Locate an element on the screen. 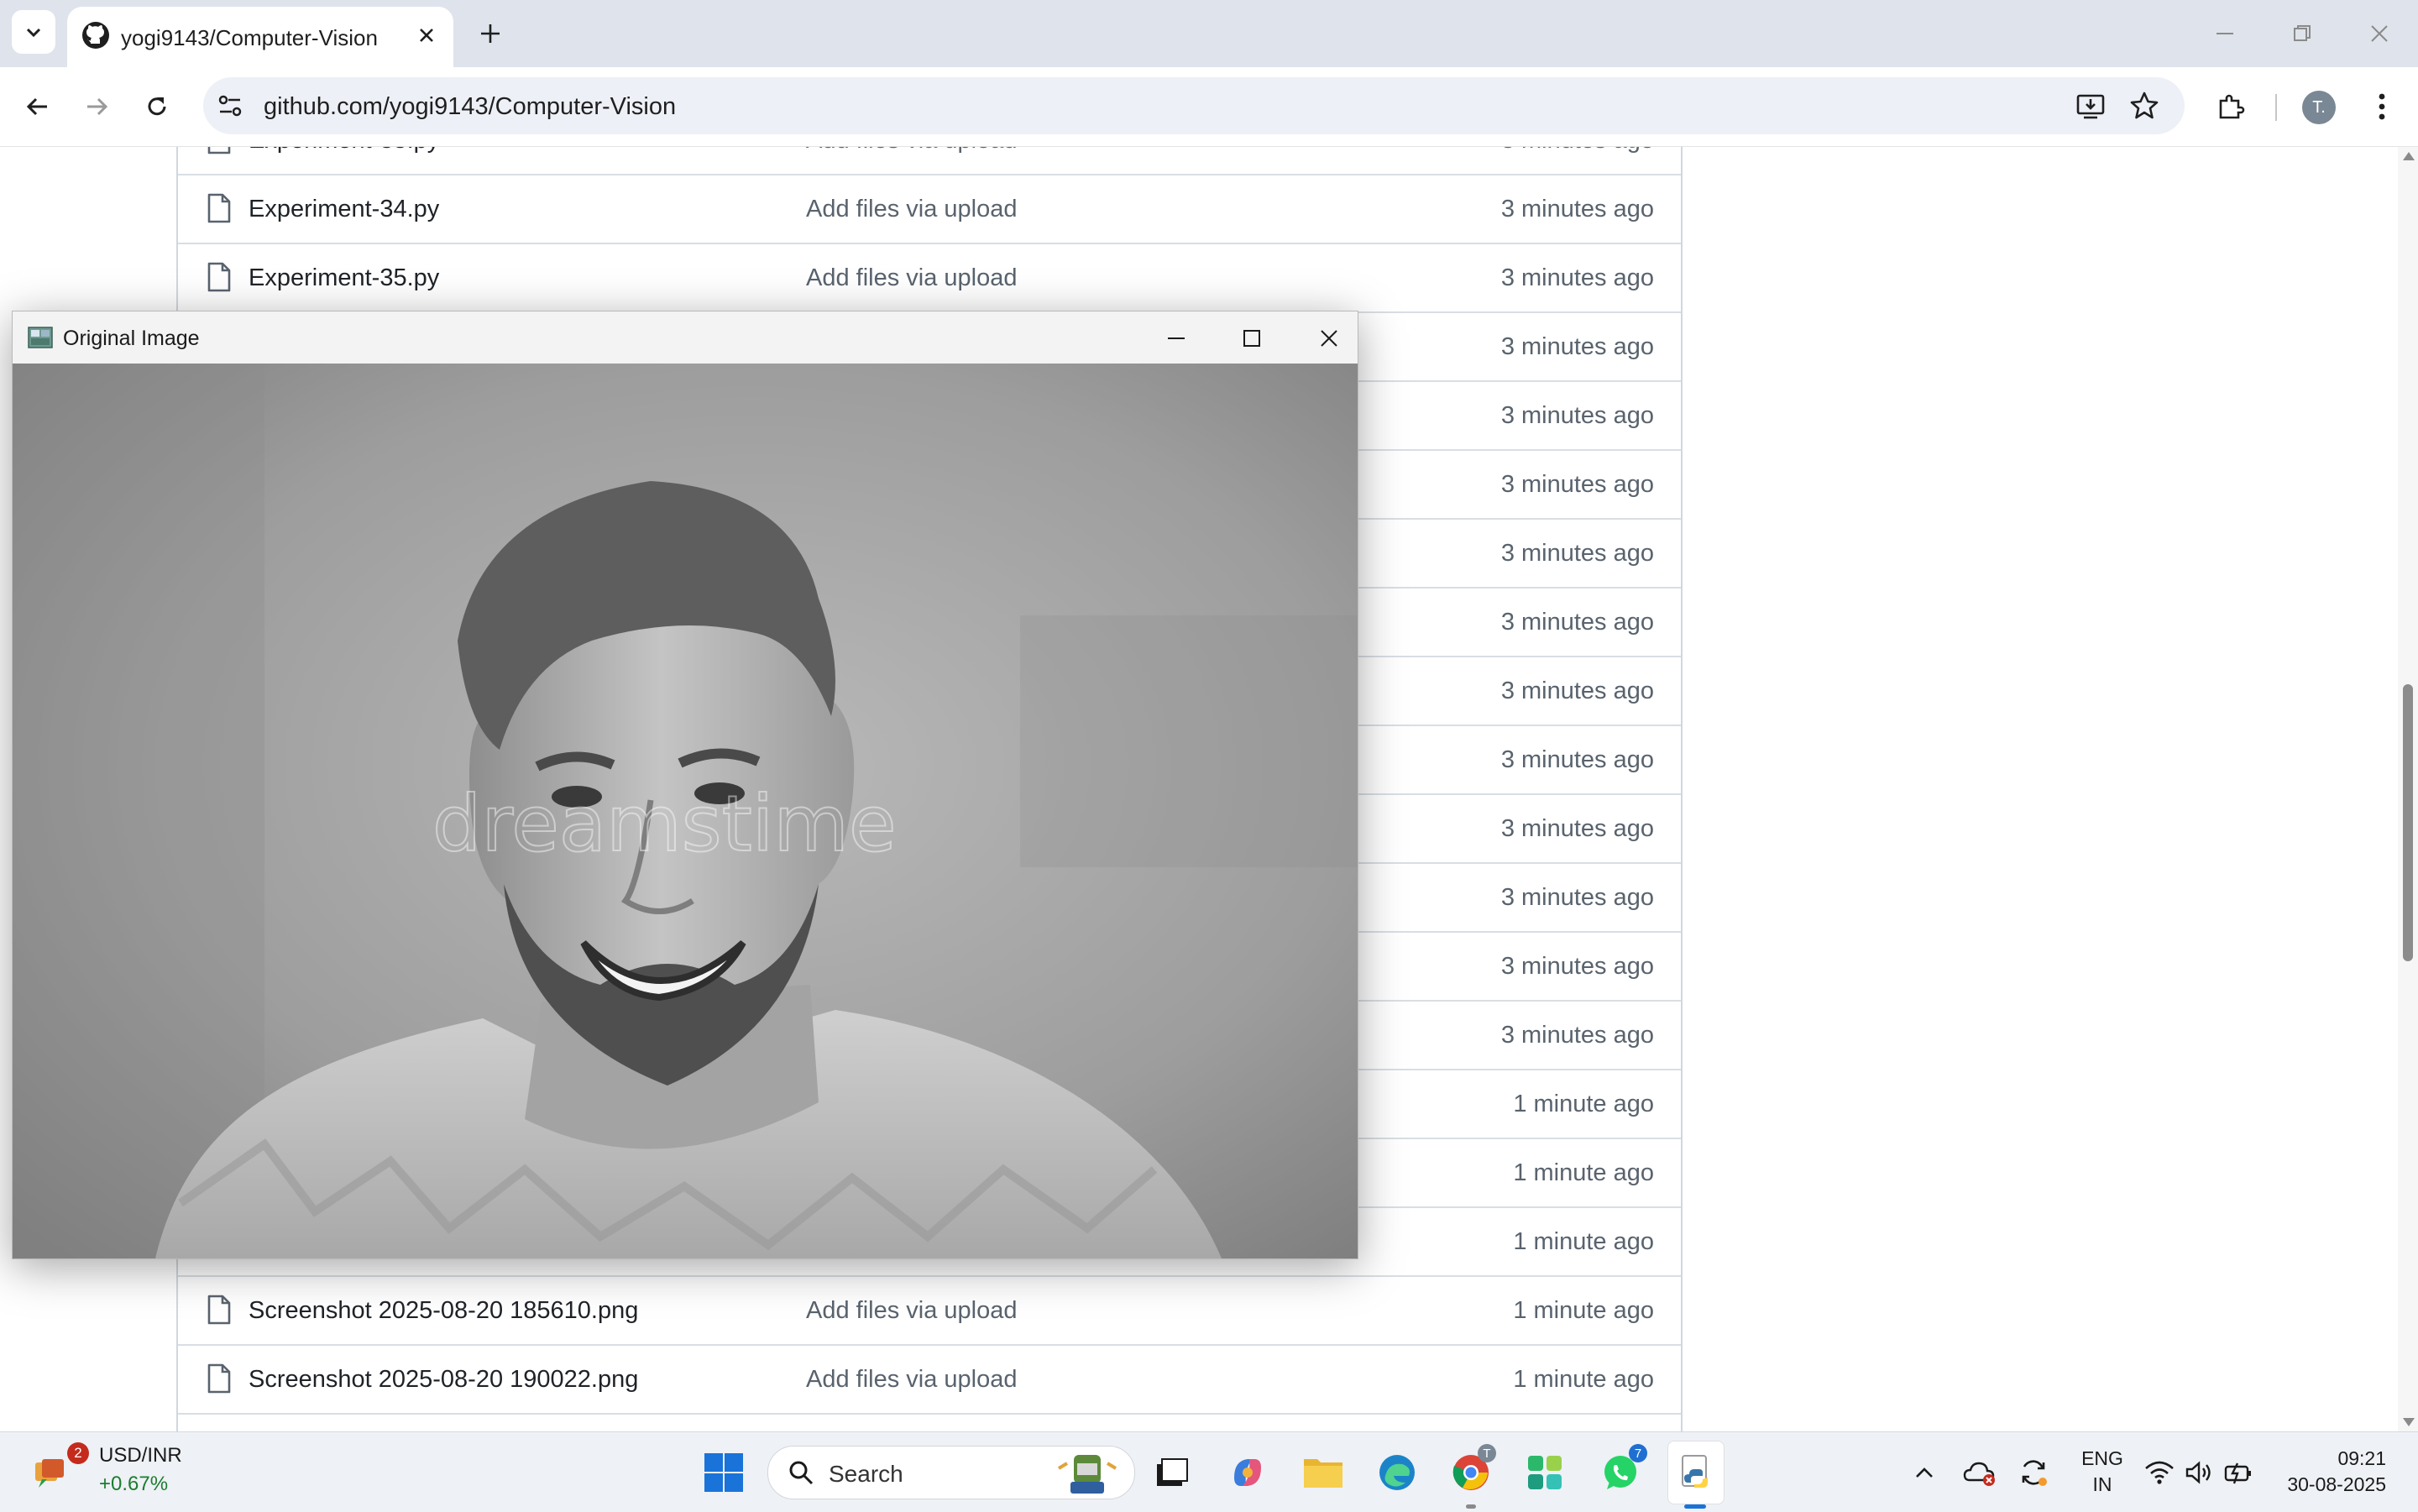 The width and height of the screenshot is (2418, 1512). pycharm-button is located at coordinates (1545, 1472).